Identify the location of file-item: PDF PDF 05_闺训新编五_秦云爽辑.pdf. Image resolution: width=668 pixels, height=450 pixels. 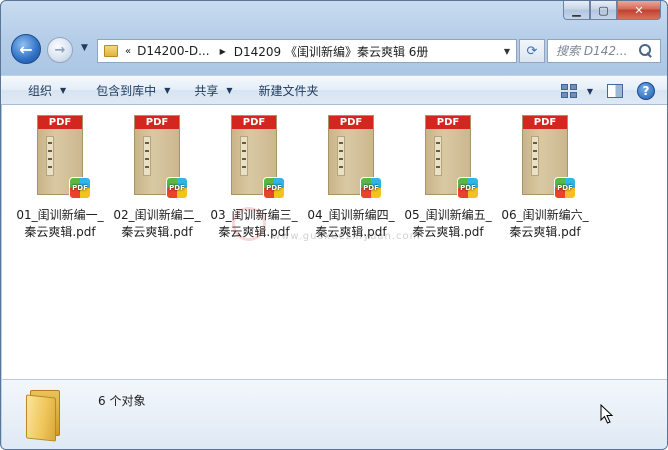
(448, 177).